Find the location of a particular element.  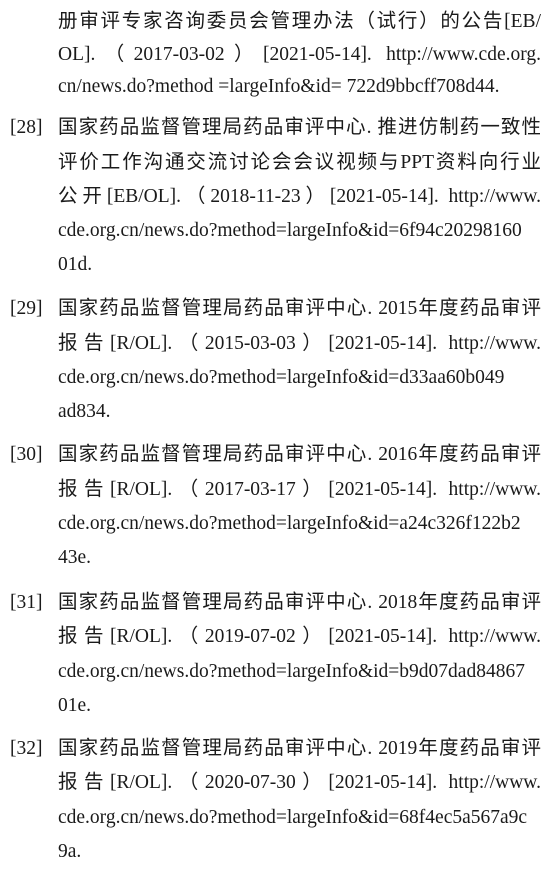

reference-number: [28] is located at coordinates (26, 127).